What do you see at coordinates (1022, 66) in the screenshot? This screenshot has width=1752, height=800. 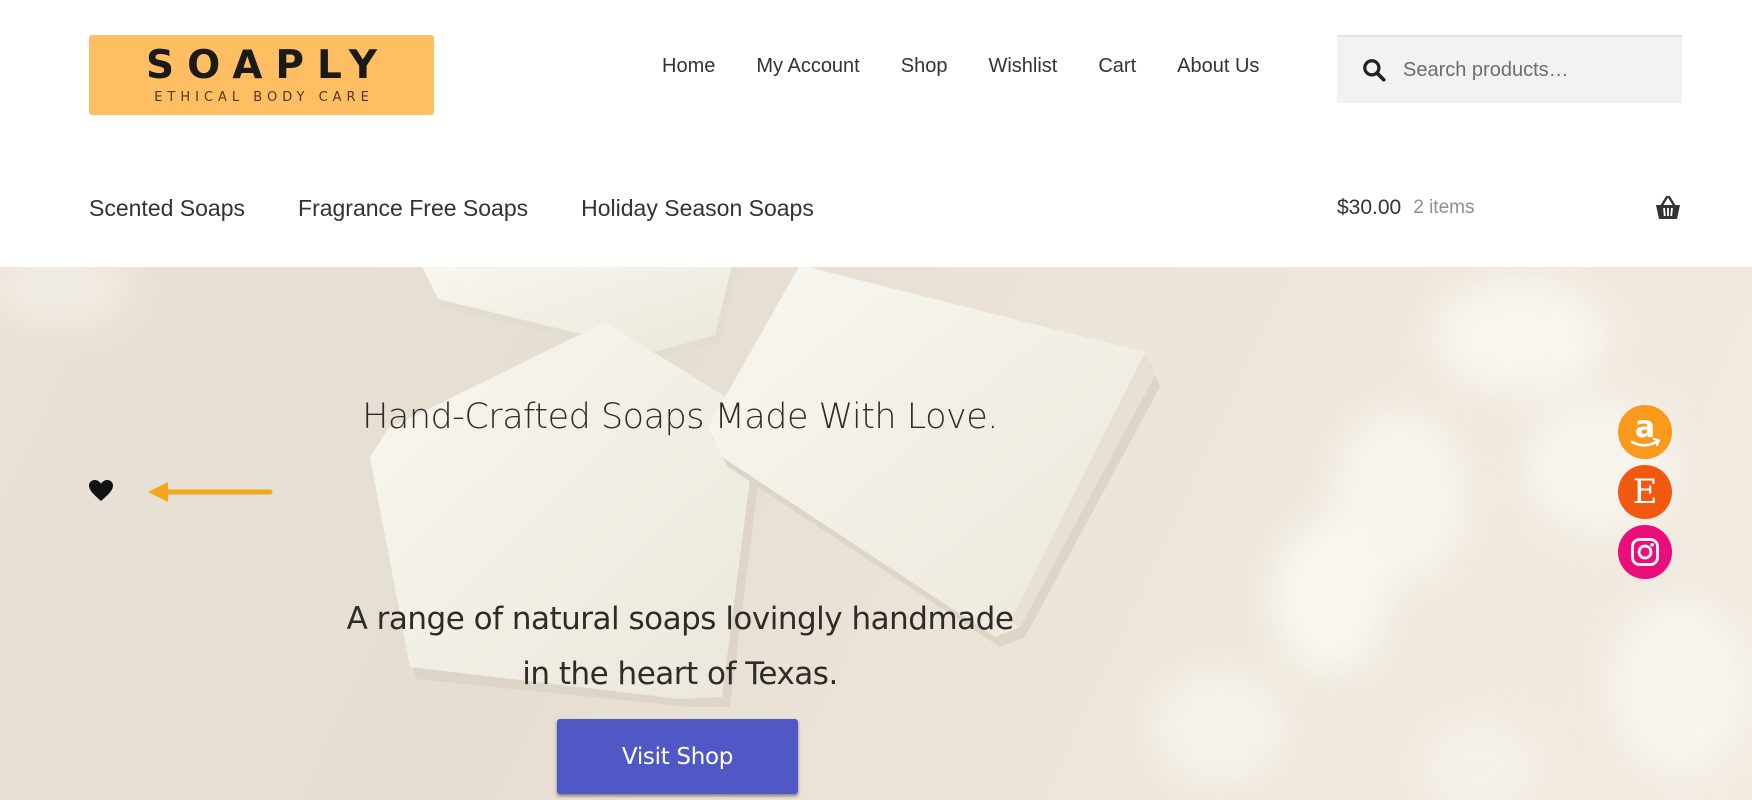 I see `nav-wishlist: Wishlist` at bounding box center [1022, 66].